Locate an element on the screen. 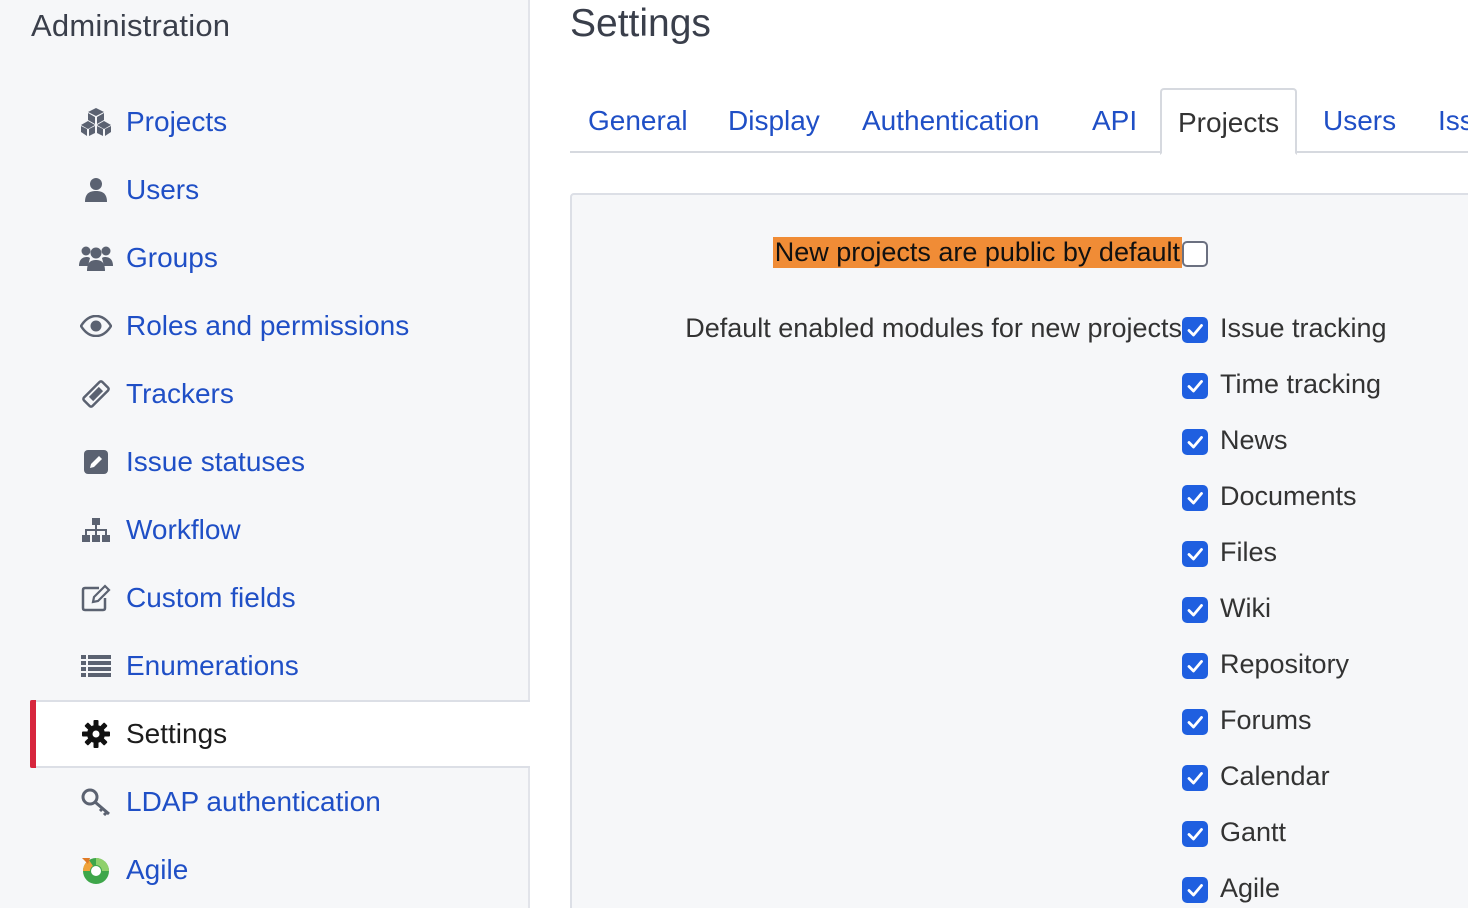  module-checkbox-files is located at coordinates (1195, 554).